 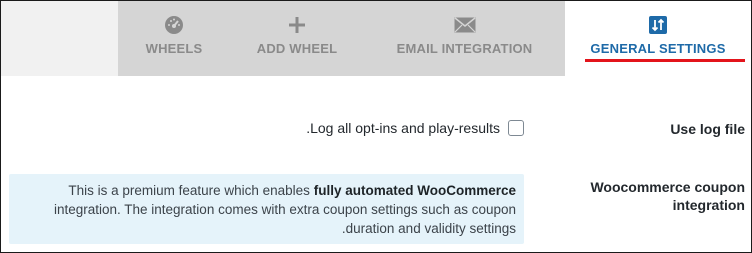 What do you see at coordinates (464, 48) in the screenshot?
I see `tab-email-integration-label: EMAIL INTEGRATION` at bounding box center [464, 48].